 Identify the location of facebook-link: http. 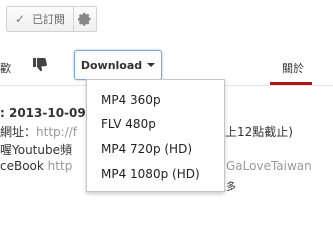
(60, 166).